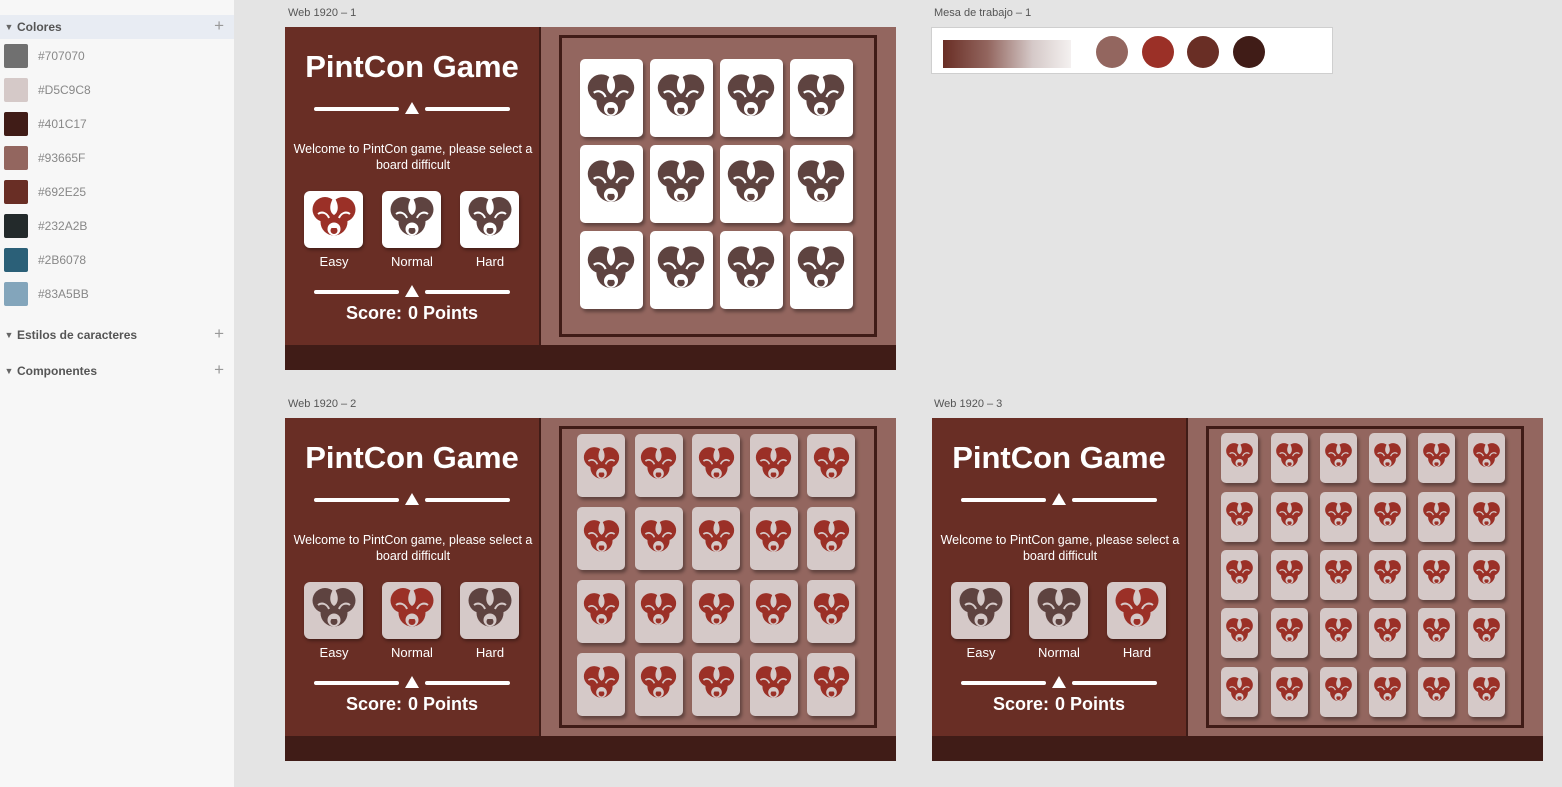 The height and width of the screenshot is (787, 1562). What do you see at coordinates (1132, 50) in the screenshot?
I see `palette-artboard` at bounding box center [1132, 50].